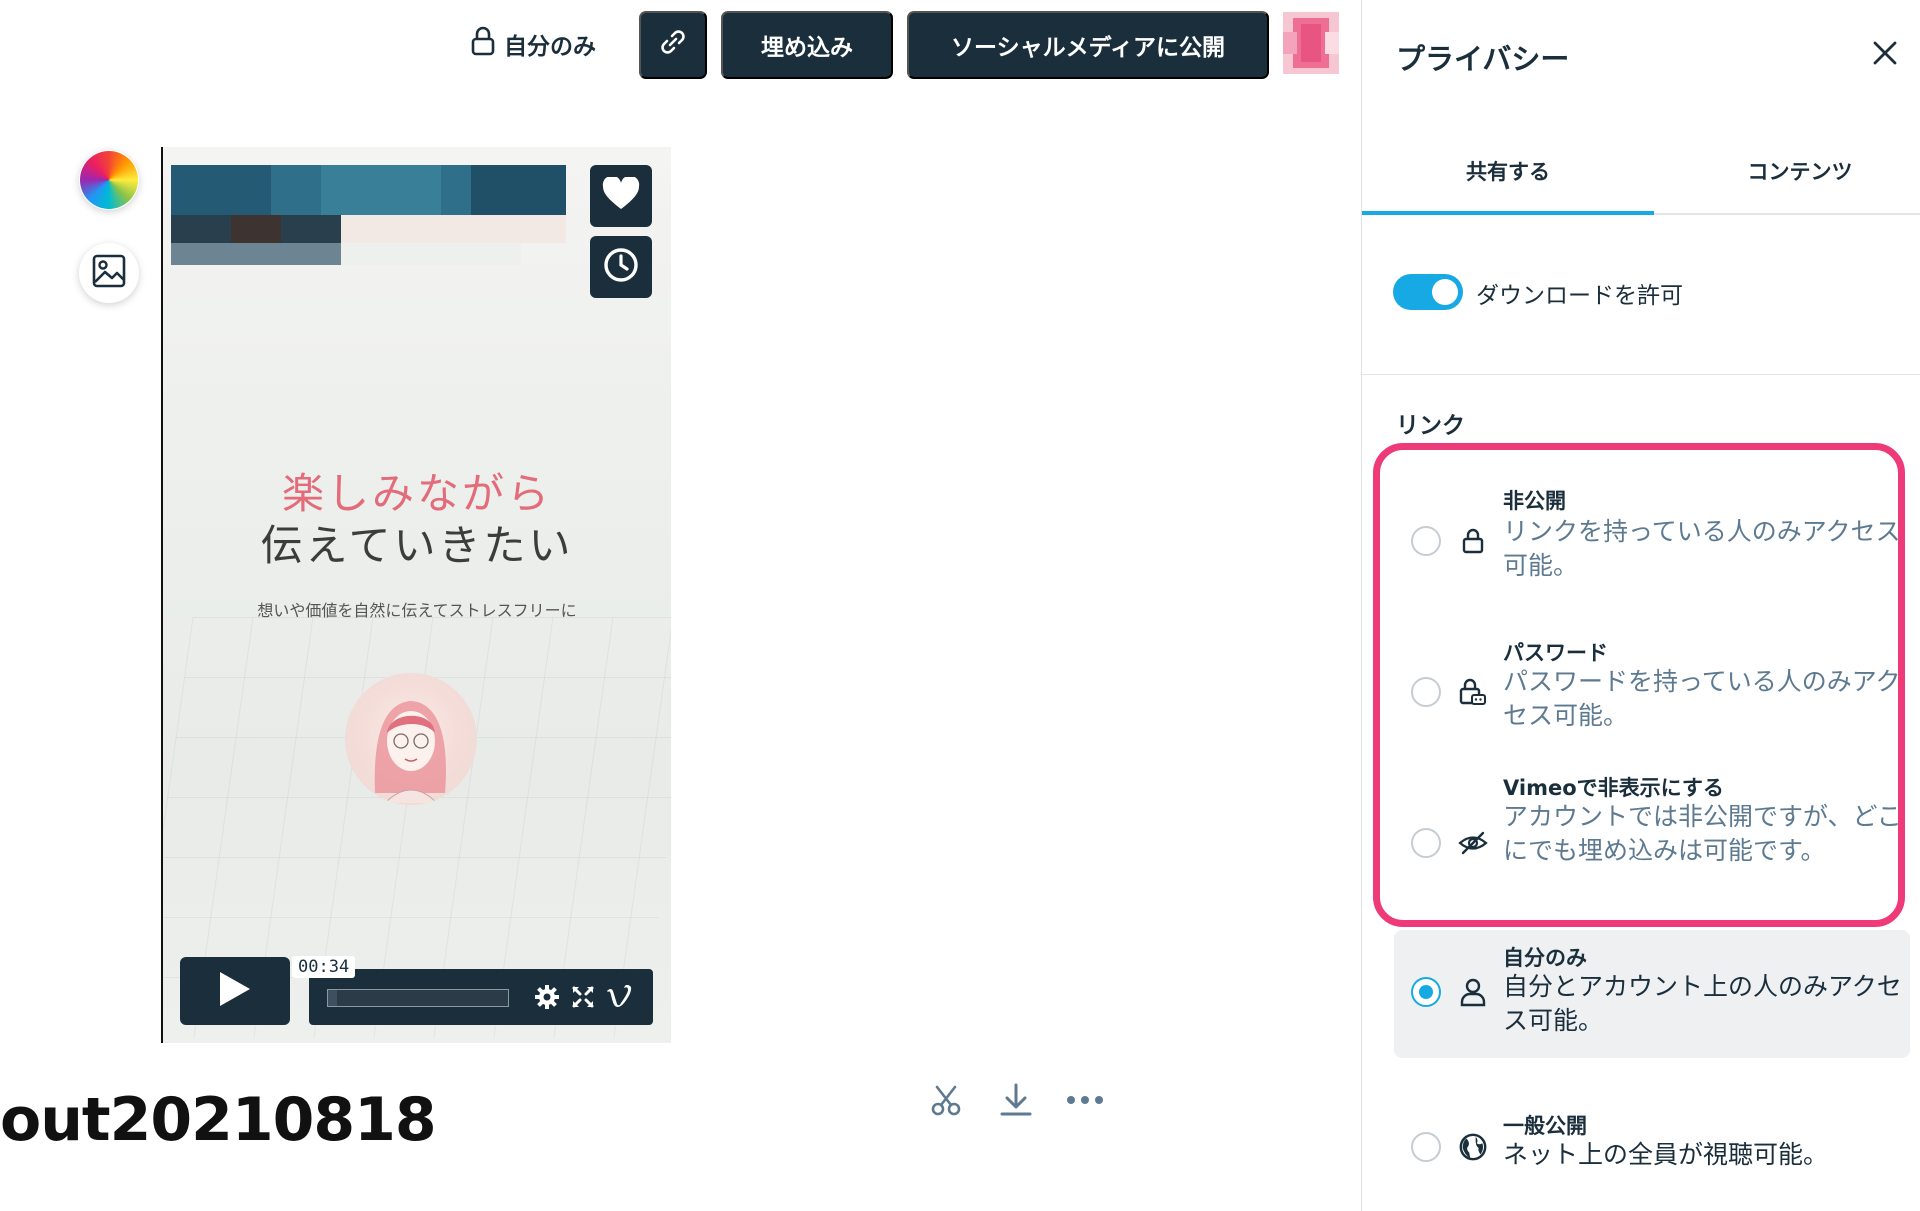  What do you see at coordinates (324, 967) in the screenshot?
I see `time-tooltip: 00:34` at bounding box center [324, 967].